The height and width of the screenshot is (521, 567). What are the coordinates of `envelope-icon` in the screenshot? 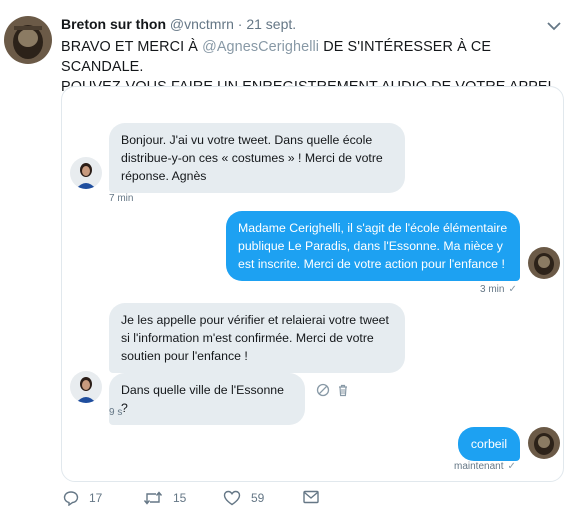 It's located at (311, 497).